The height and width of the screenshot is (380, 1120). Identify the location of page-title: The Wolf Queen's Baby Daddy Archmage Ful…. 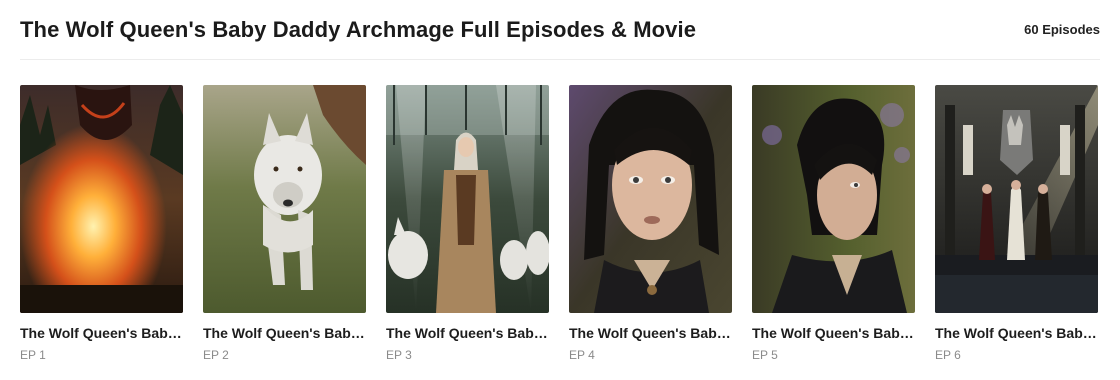
(358, 29).